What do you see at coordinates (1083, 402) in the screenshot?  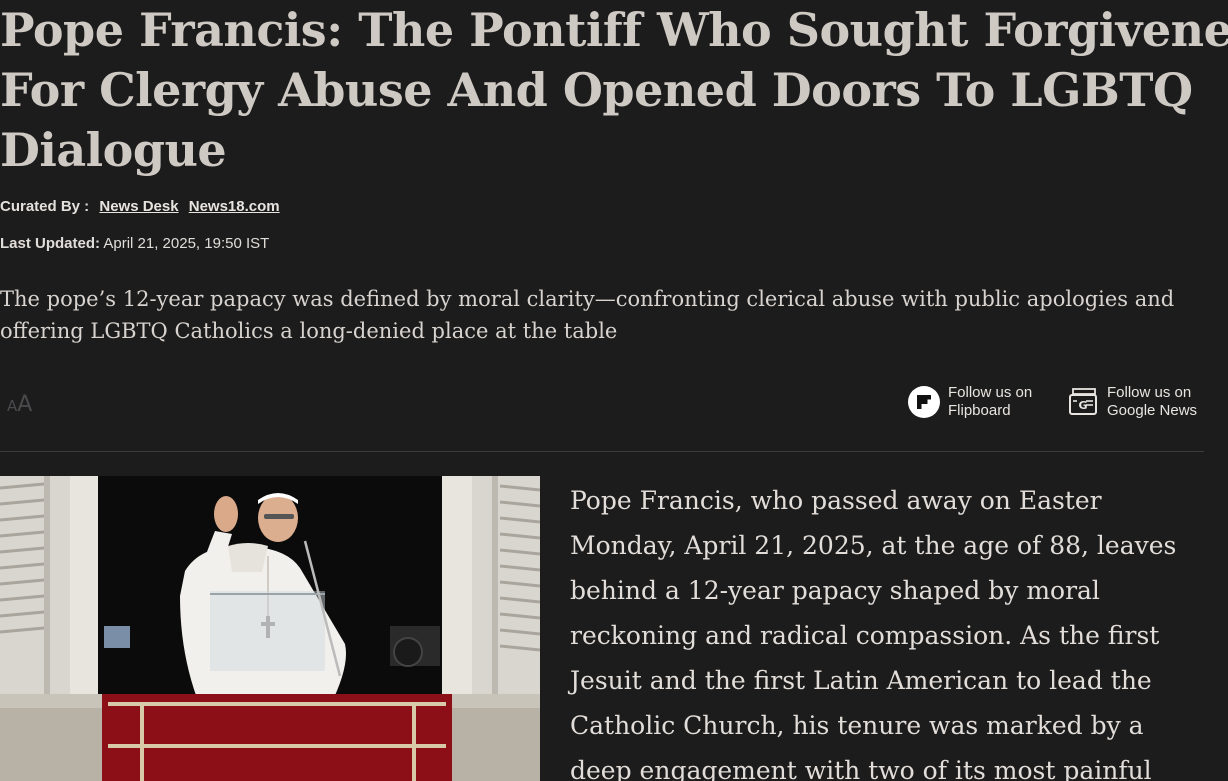 I see `google-news-icon: G` at bounding box center [1083, 402].